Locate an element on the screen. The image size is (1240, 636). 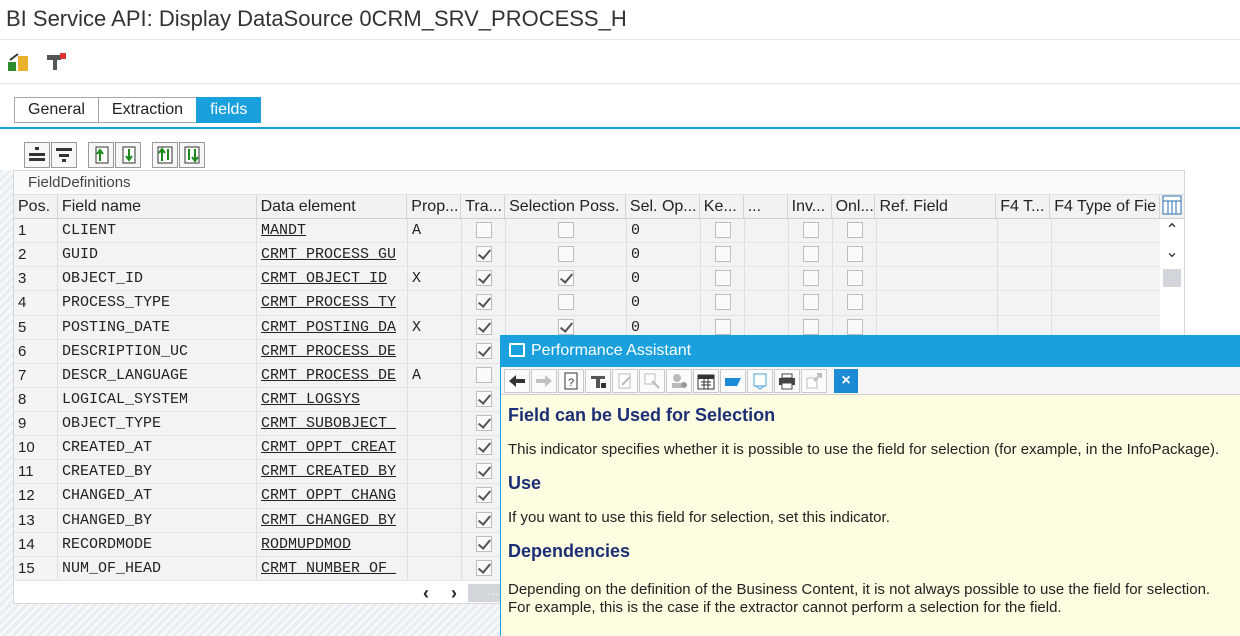
cell-data-element: CRMT_OPPT_CHANG is located at coordinates (332, 496).